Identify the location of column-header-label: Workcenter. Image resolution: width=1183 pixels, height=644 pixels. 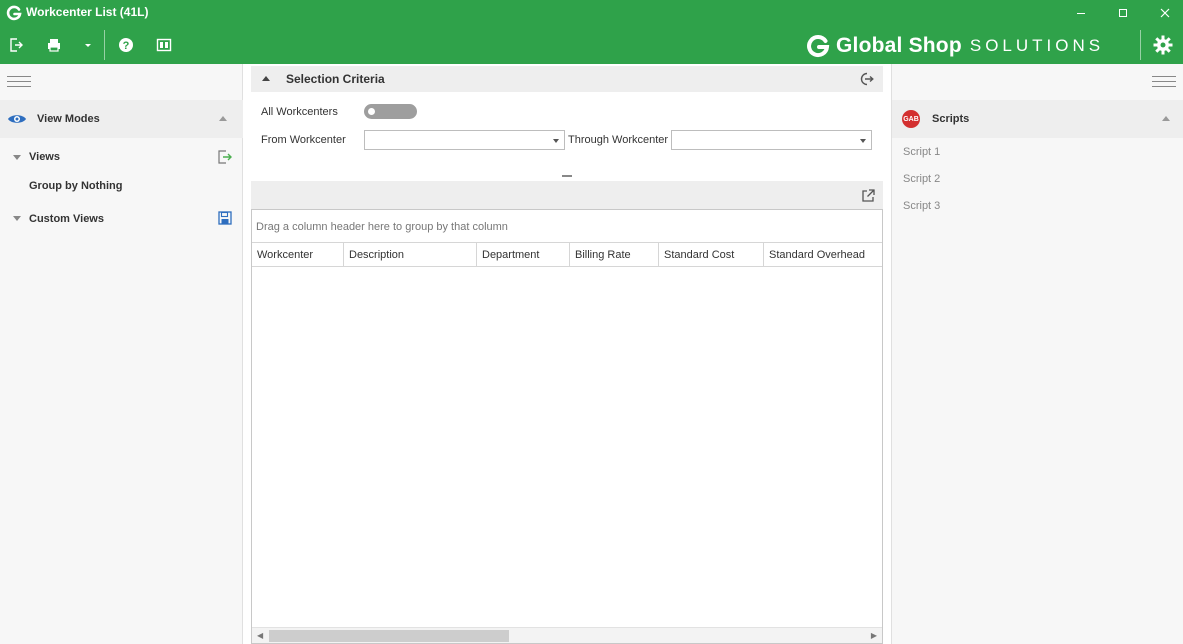
(285, 255).